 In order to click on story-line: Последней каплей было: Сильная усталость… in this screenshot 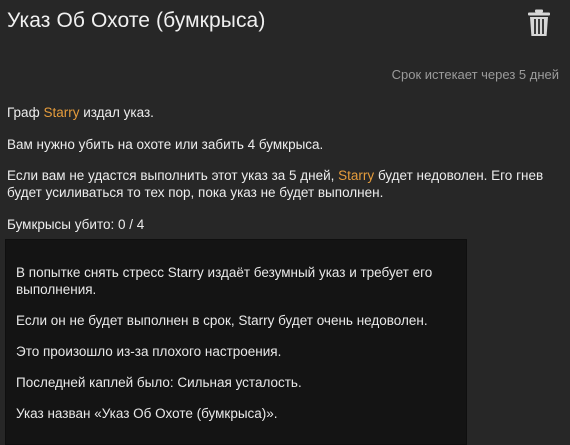, I will do `click(159, 382)`.